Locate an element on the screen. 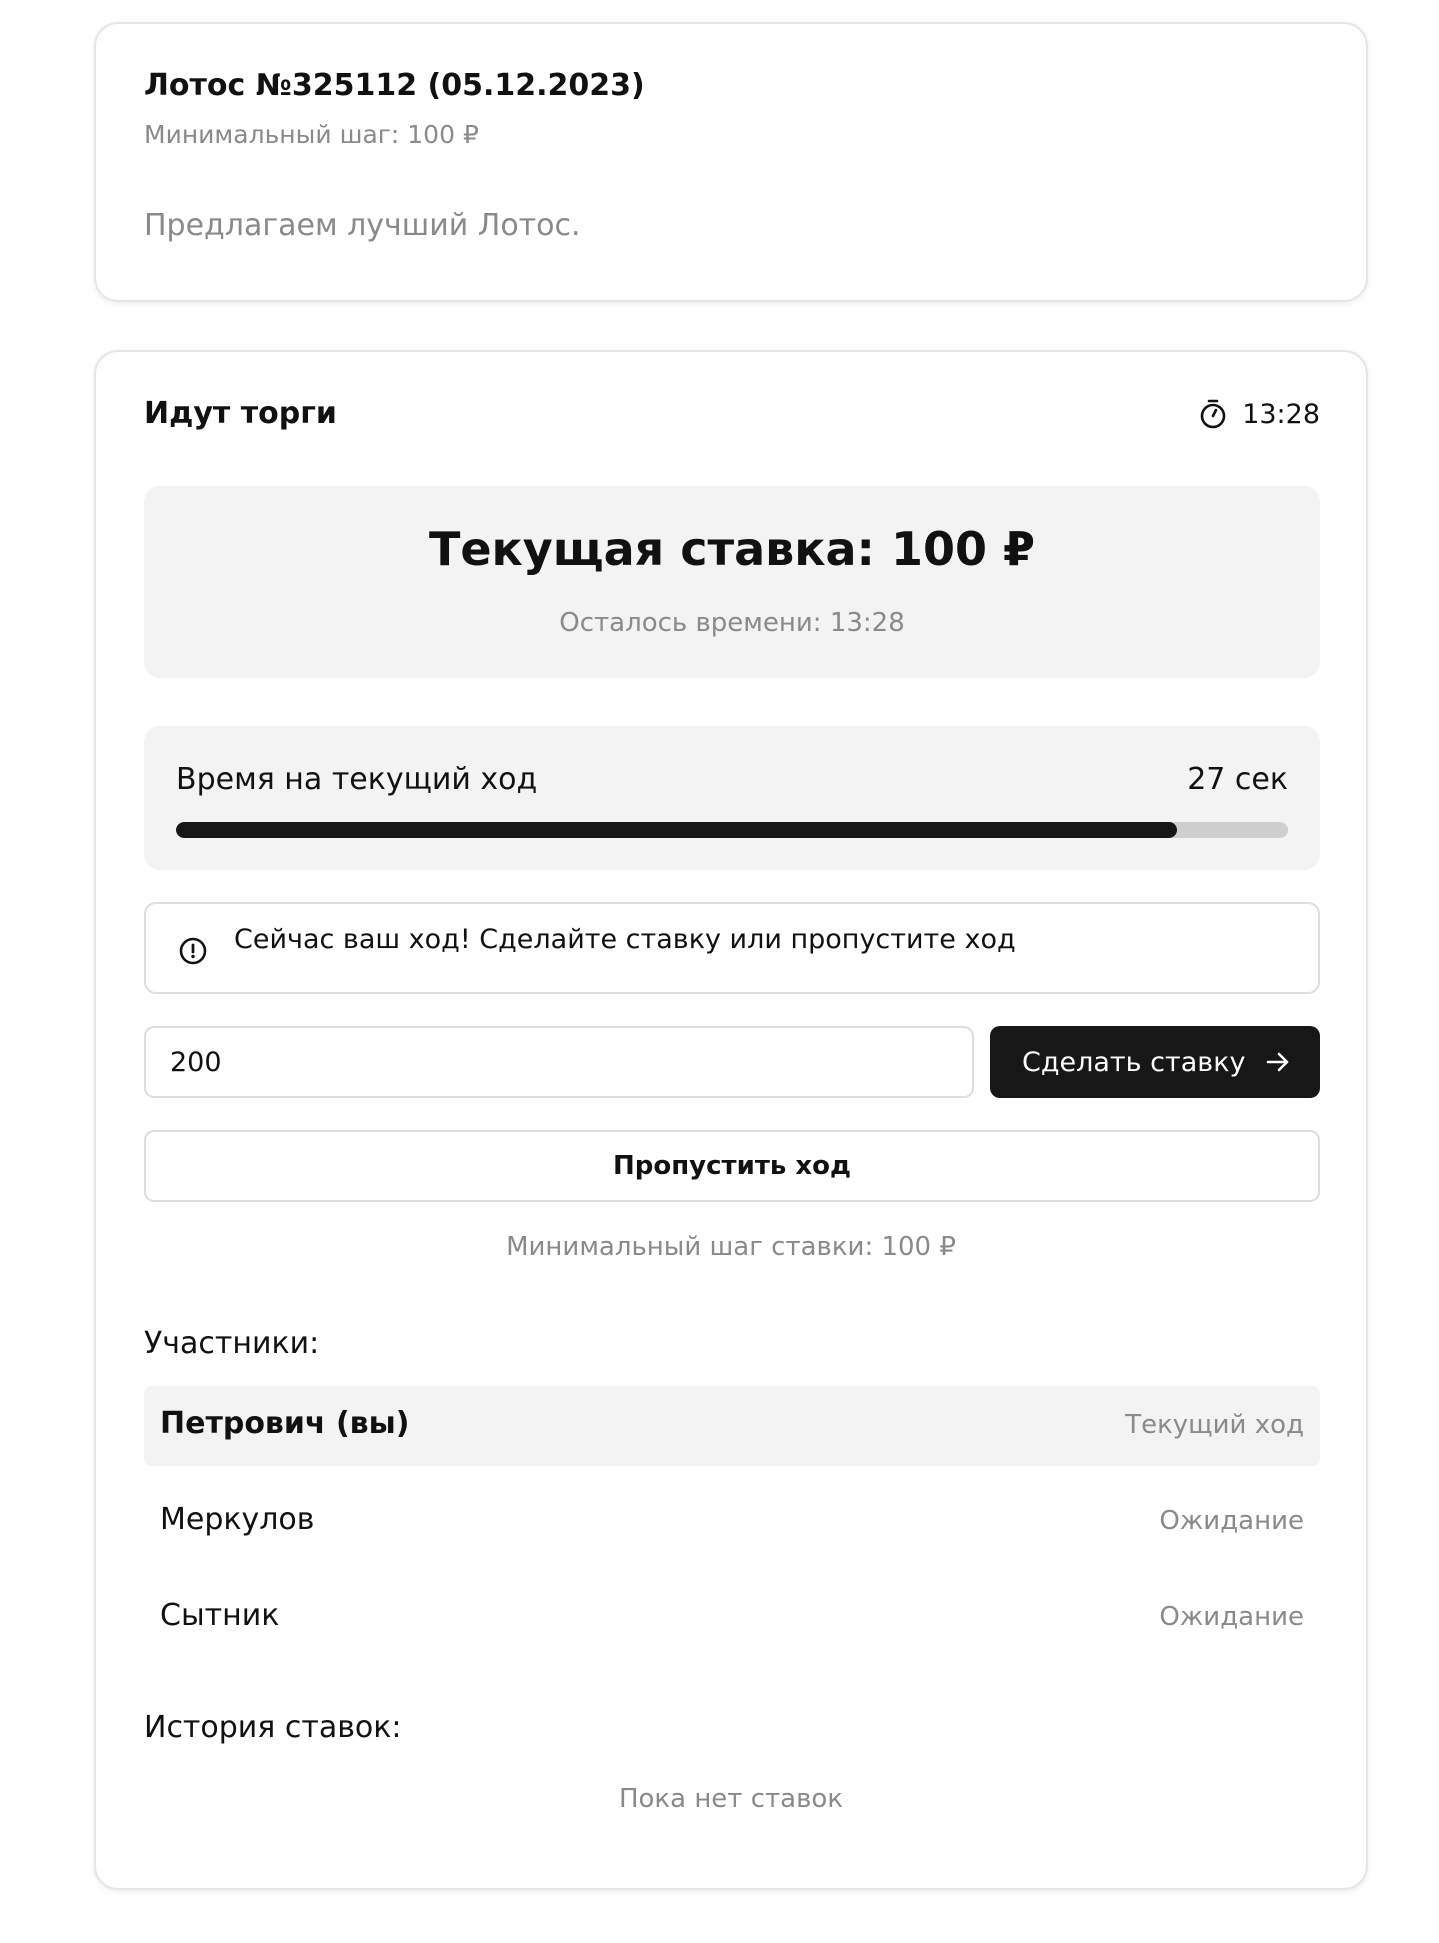  lot-description: Предлагаем лучший Лотос. is located at coordinates (362, 225).